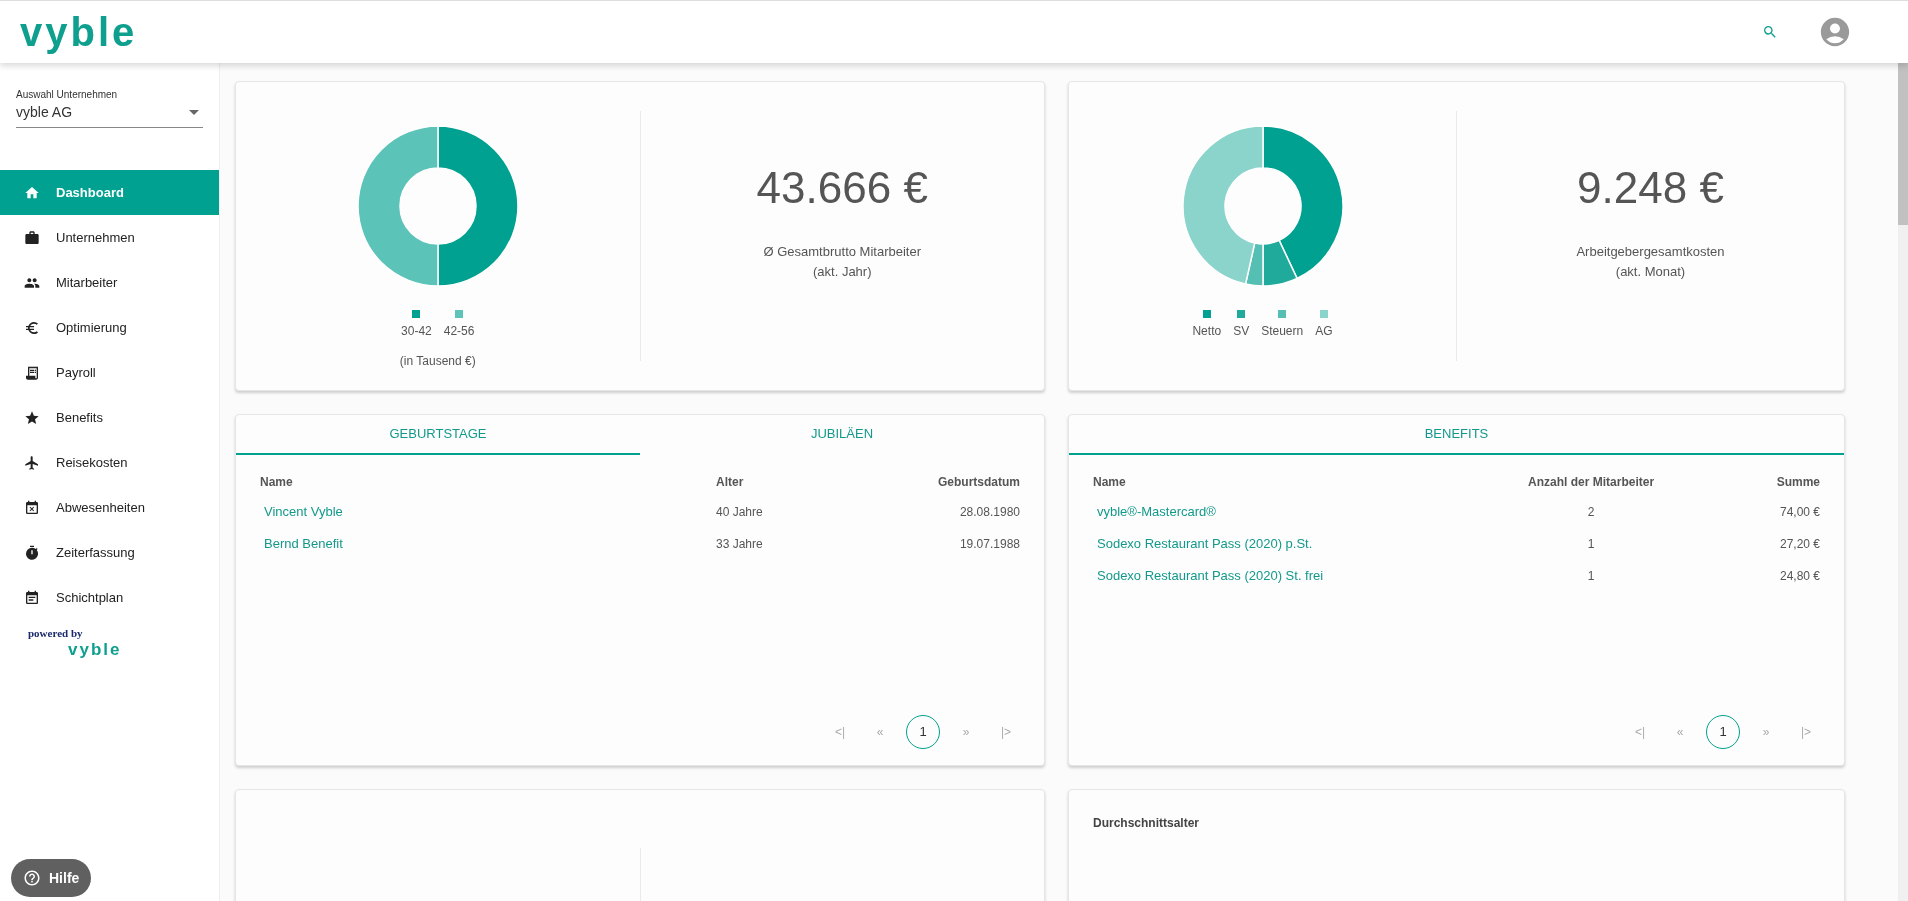  I want to click on stopwatch-icon, so click(32, 552).